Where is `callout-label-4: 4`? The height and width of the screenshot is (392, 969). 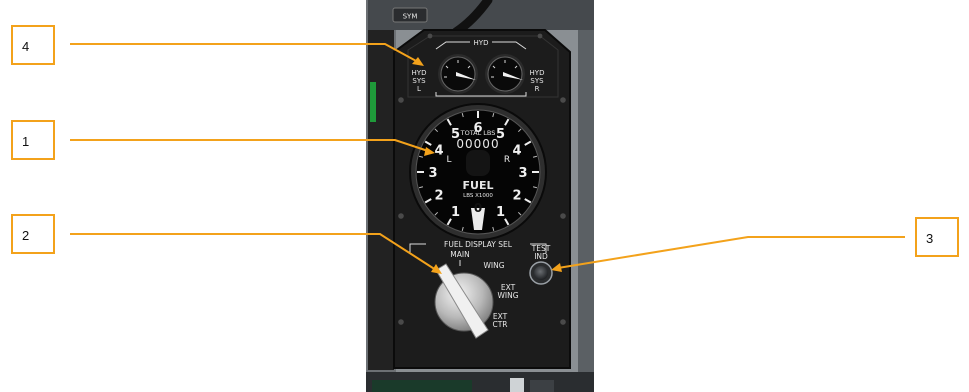 callout-label-4: 4 is located at coordinates (26, 46).